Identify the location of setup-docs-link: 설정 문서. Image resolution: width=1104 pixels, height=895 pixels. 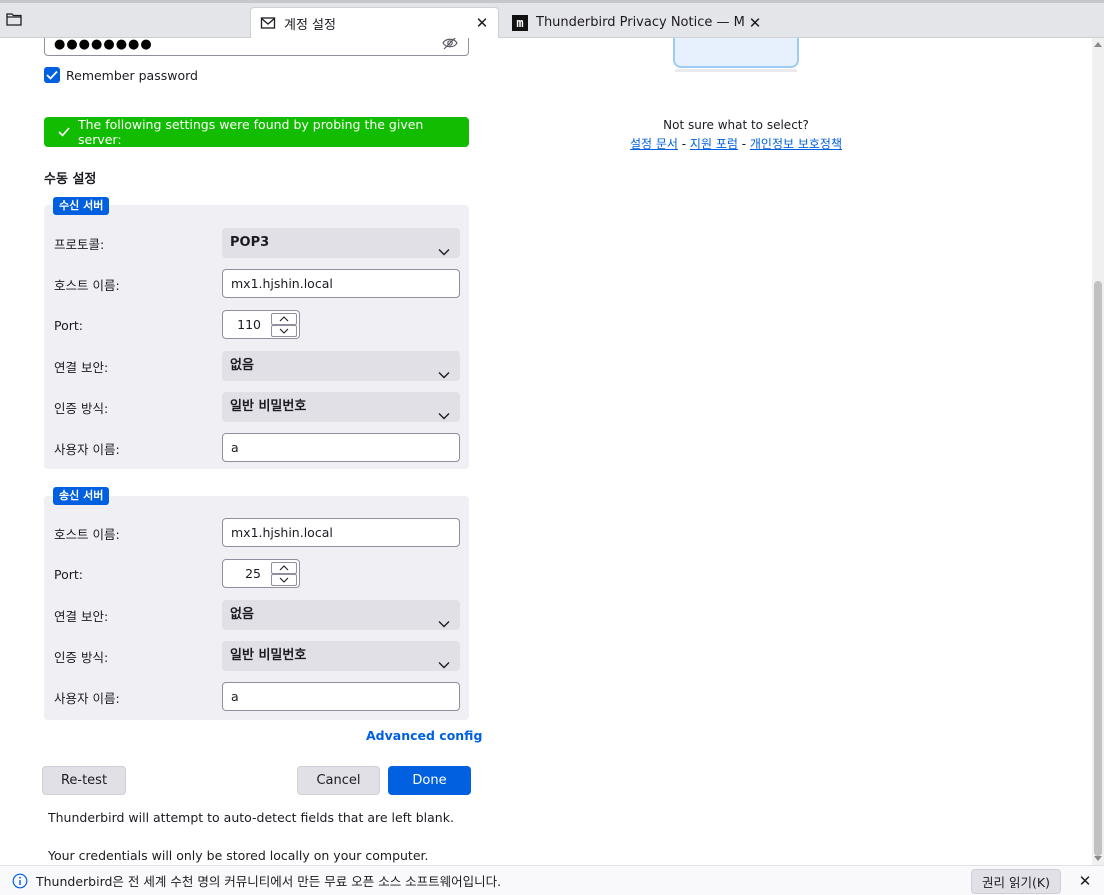
(654, 144).